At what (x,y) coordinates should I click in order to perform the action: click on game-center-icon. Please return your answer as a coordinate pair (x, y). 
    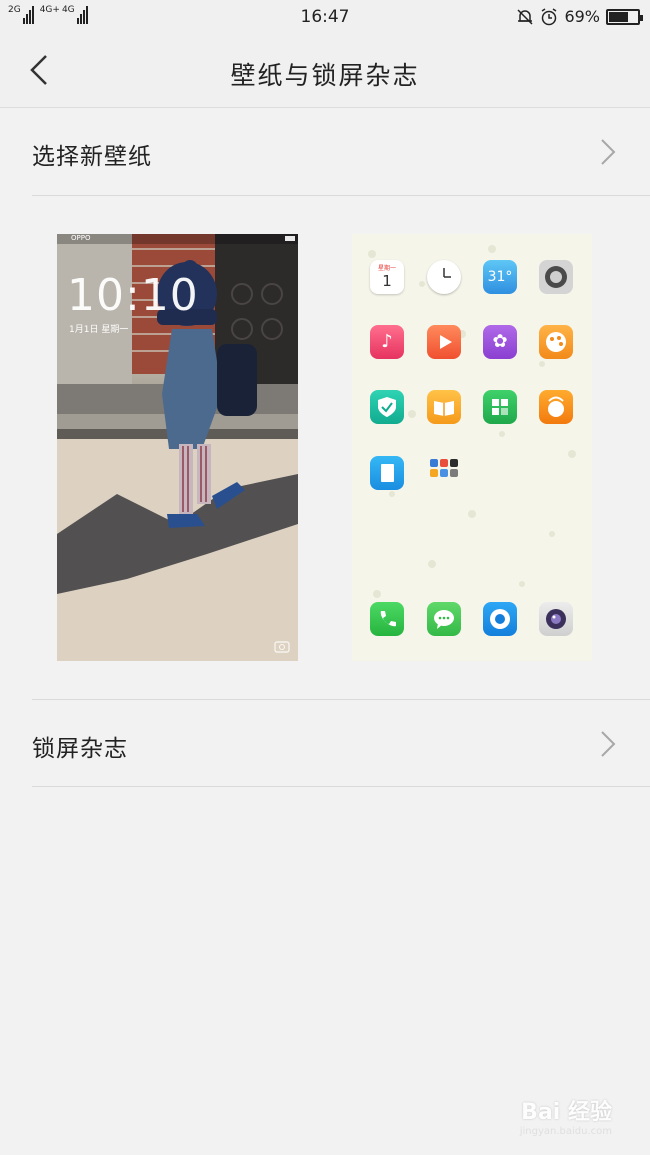
    Looking at the image, I should click on (556, 407).